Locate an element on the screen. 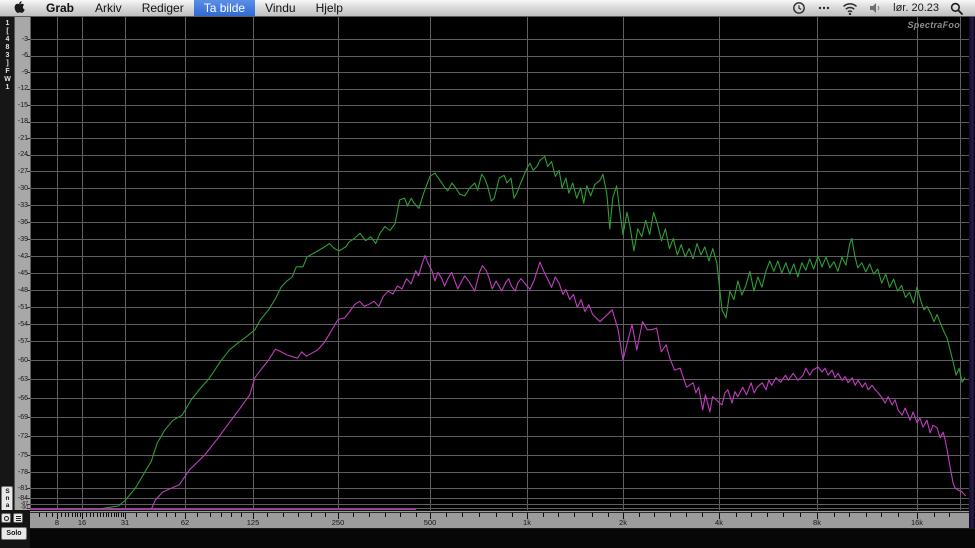  menu-item-rediger: Rediger is located at coordinates (163, 8).